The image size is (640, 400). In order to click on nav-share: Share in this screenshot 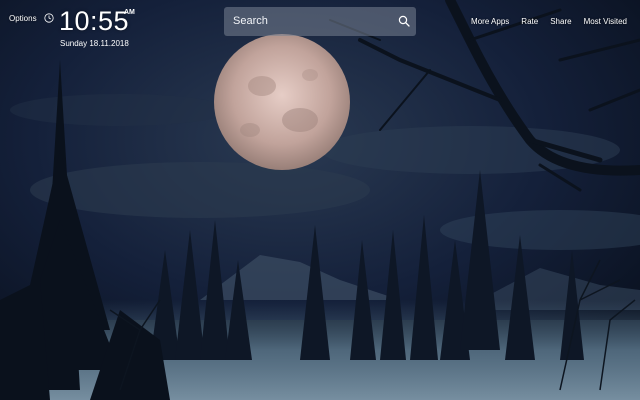, I will do `click(560, 21)`.